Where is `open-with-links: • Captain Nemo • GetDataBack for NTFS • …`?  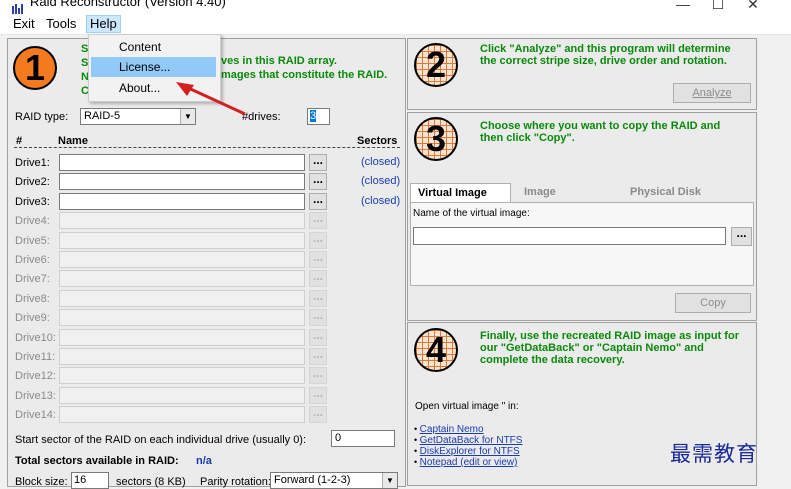
open-with-links: • Captain Nemo • GetDataBack for NTFS • … is located at coordinates (468, 446).